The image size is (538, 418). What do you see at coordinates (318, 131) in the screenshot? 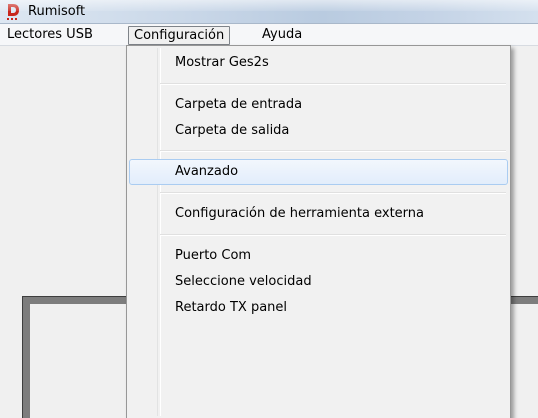
I see `menu-item-carpeta-salida: Carpeta de salida` at bounding box center [318, 131].